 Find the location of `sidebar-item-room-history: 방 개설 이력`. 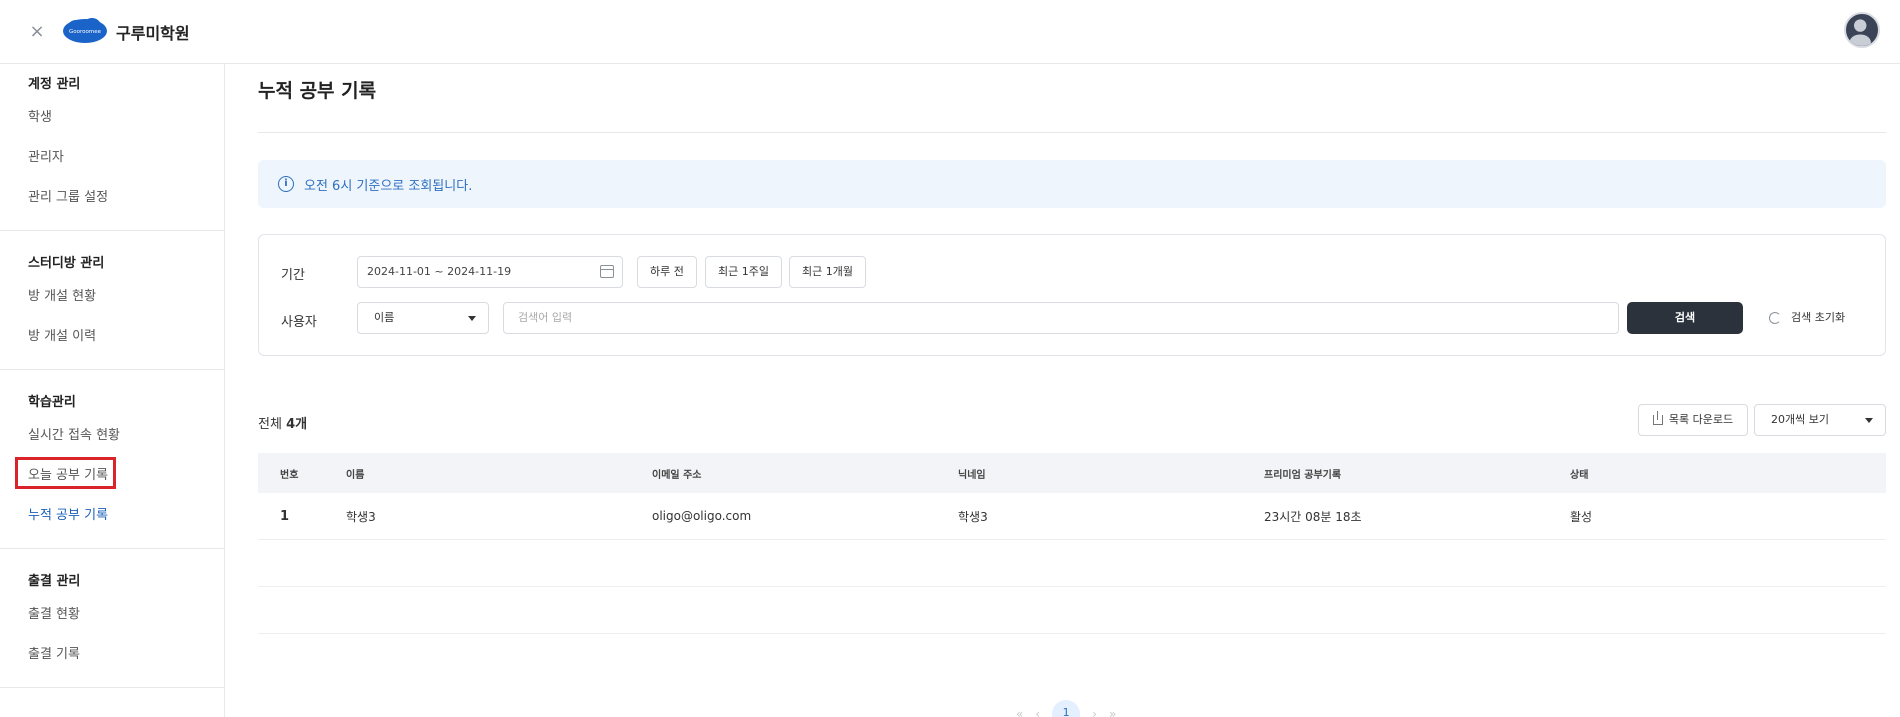

sidebar-item-room-history: 방 개설 이력 is located at coordinates (112, 337).